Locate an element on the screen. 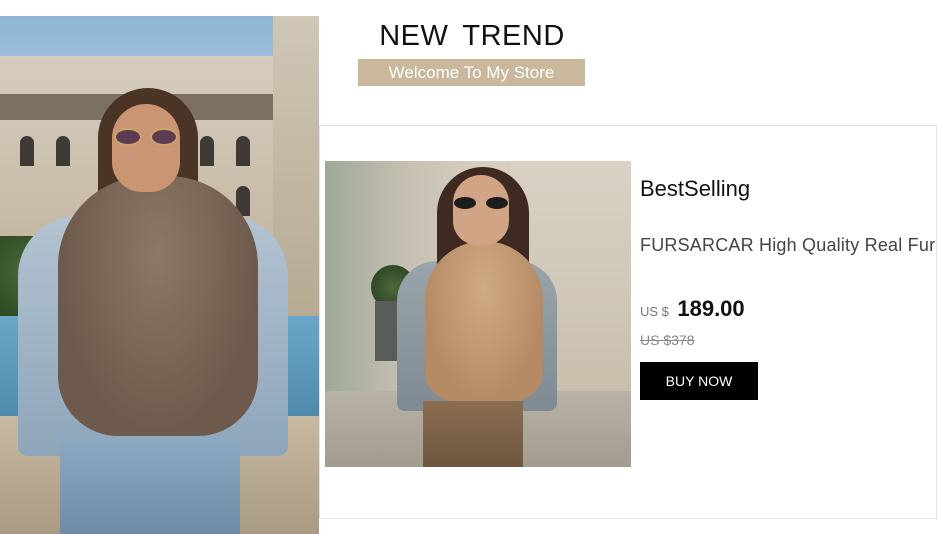  pants is located at coordinates (473, 434).